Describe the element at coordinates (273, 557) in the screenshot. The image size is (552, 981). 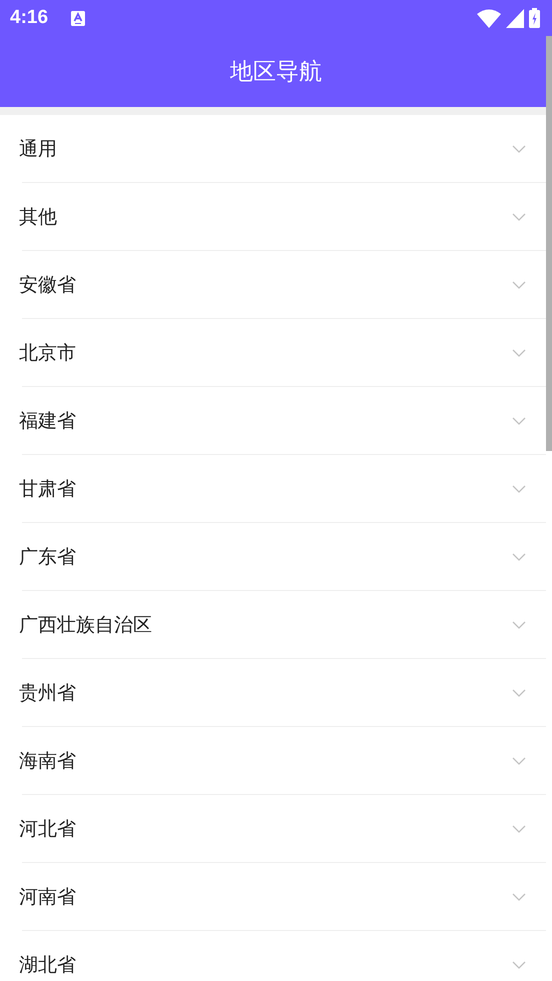
I see `region-item: 广东省` at that location.